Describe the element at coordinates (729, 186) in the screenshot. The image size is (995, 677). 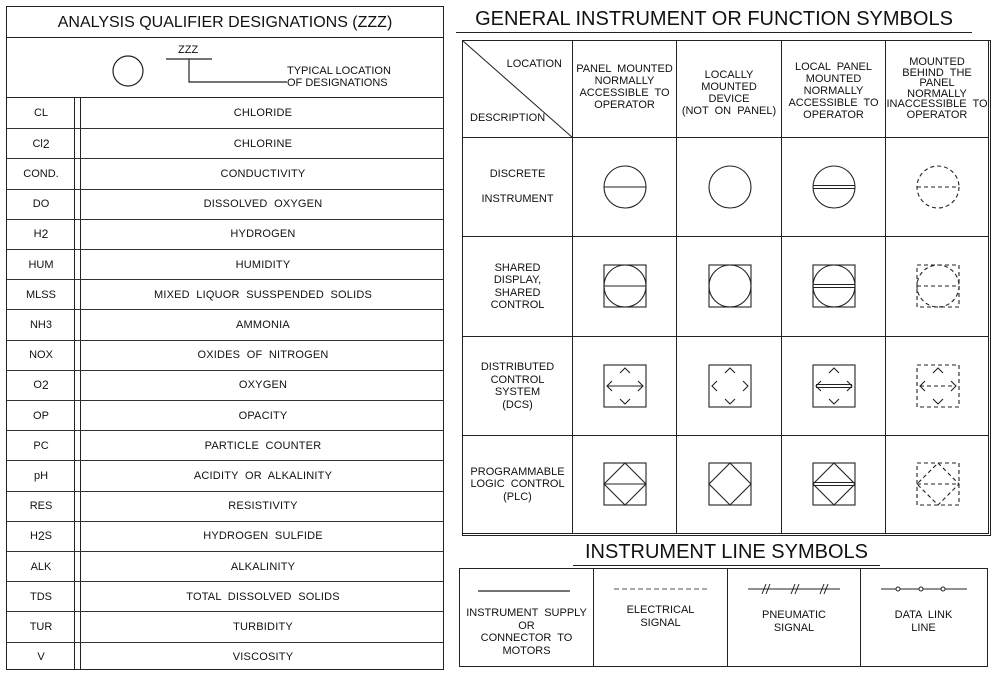
I see `symbol-circle-local-icon` at that location.